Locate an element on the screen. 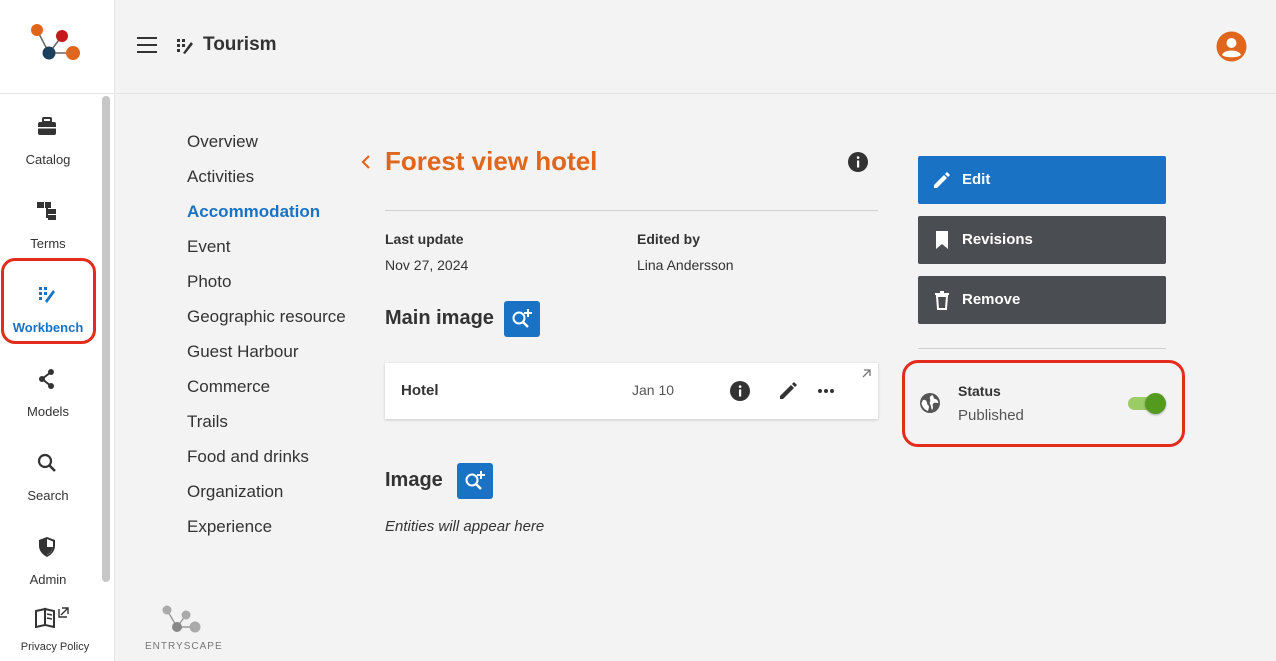 The width and height of the screenshot is (1276, 661). edit-button: Edit is located at coordinates (1042, 180).